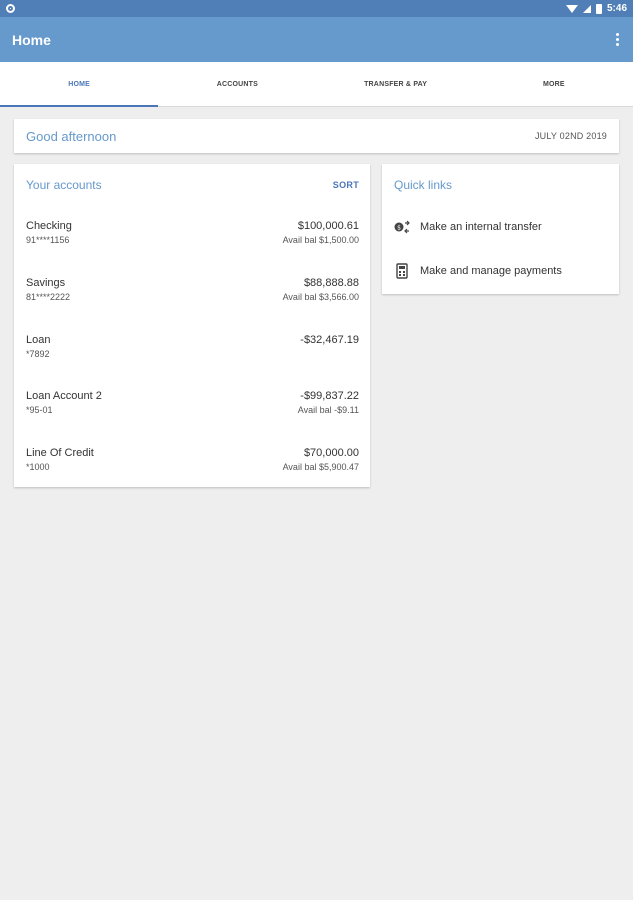 Image resolution: width=633 pixels, height=900 pixels. What do you see at coordinates (491, 271) in the screenshot?
I see `quick-link-label: Make and manage payments` at bounding box center [491, 271].